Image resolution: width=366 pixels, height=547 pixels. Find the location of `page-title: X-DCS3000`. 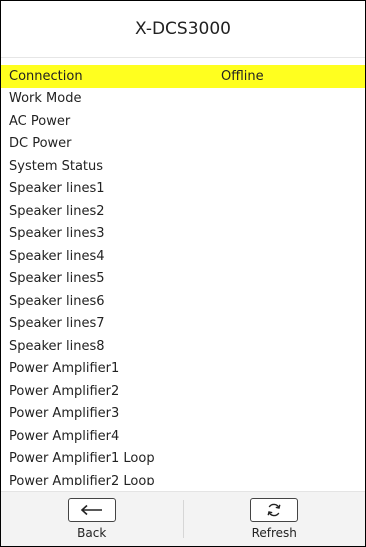

page-title: X-DCS3000 is located at coordinates (183, 29).